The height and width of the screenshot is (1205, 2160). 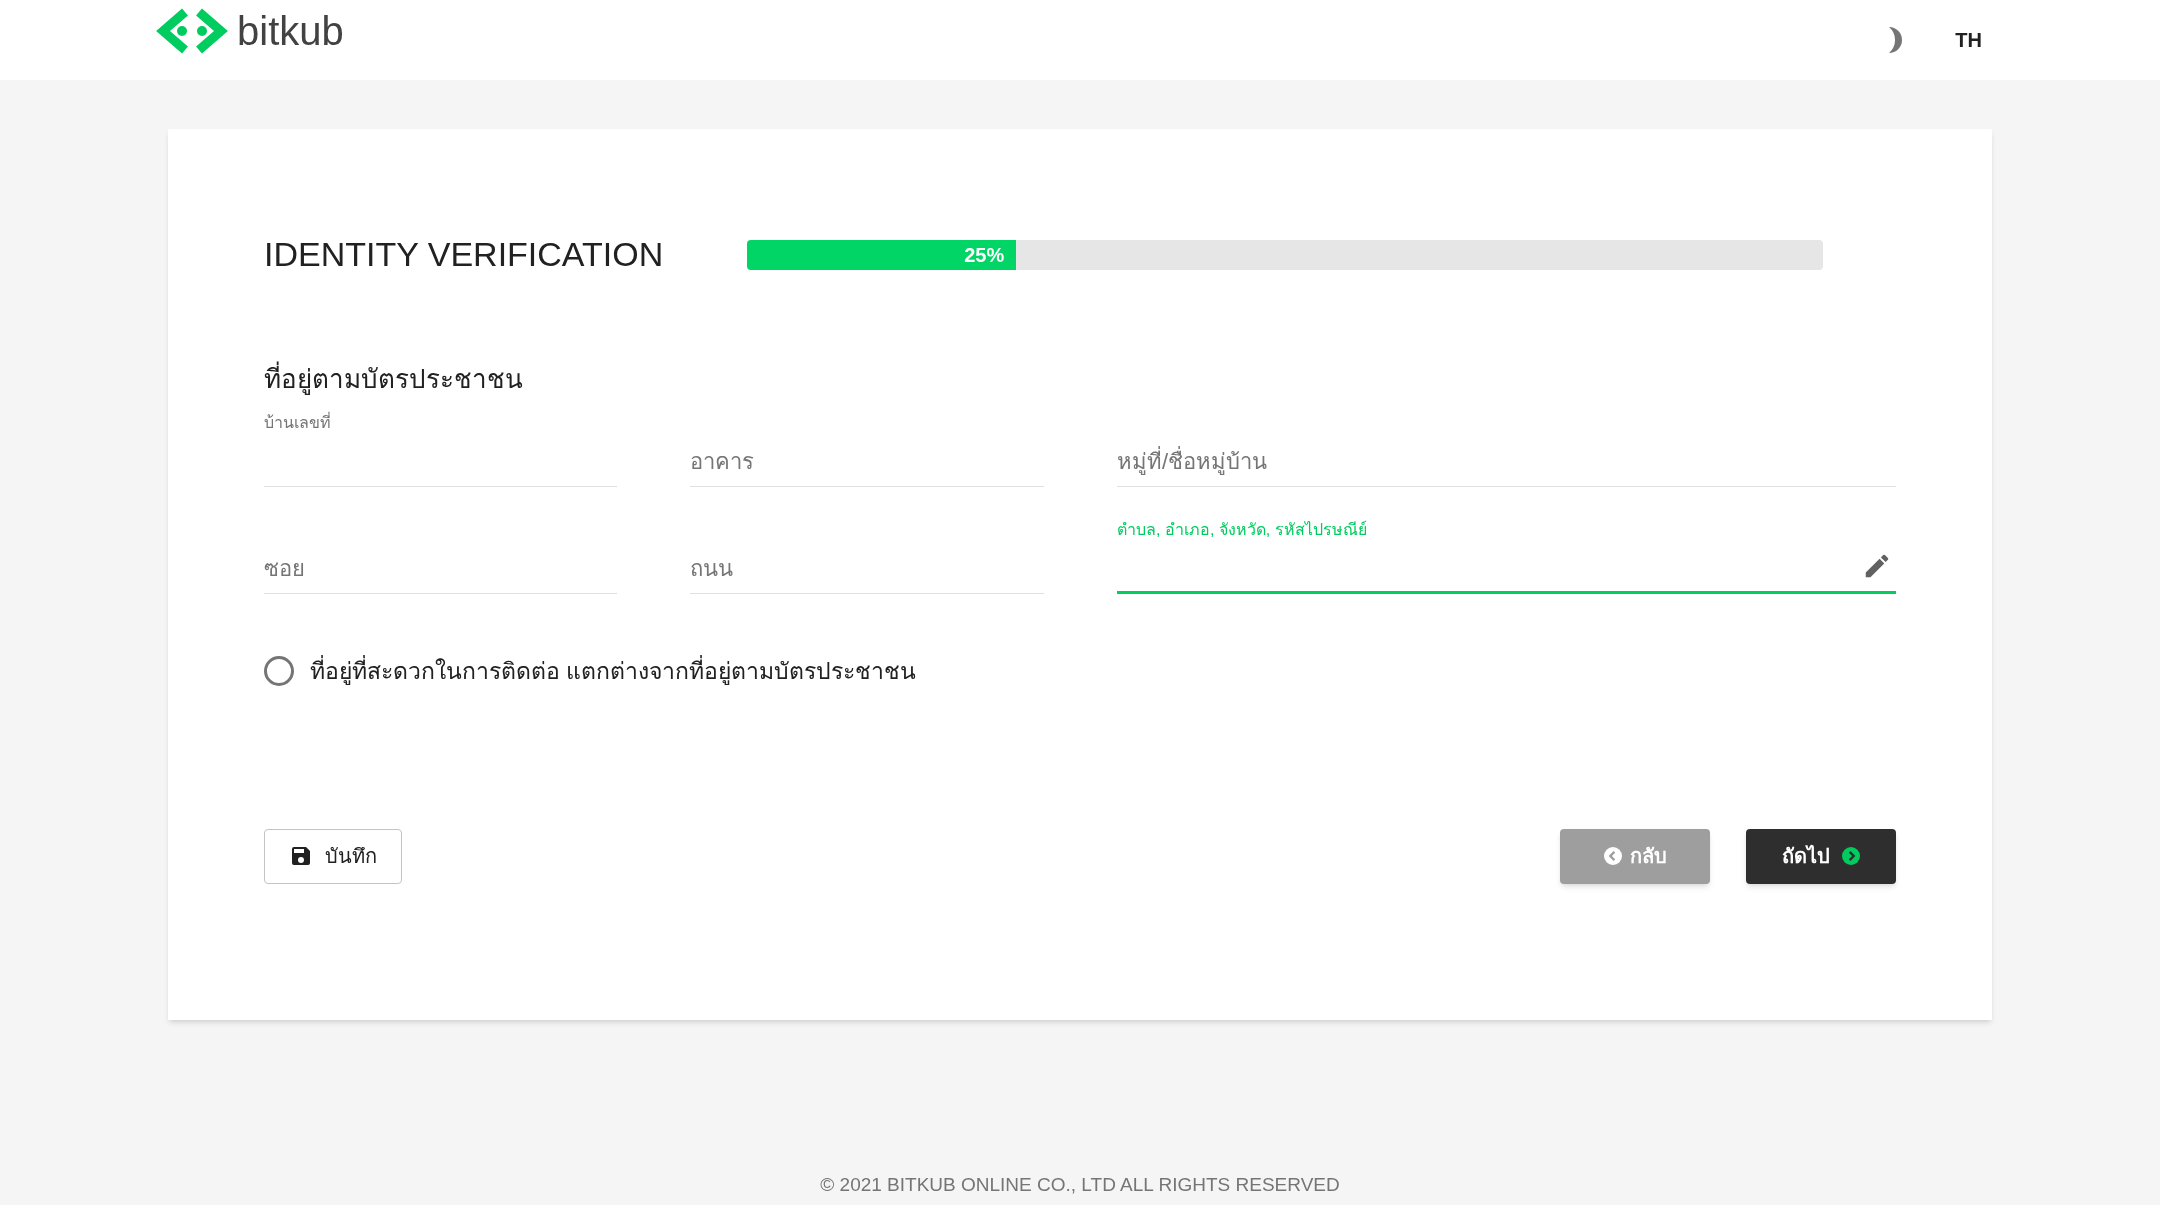 I want to click on text-field: ถนน, so click(x=867, y=554).